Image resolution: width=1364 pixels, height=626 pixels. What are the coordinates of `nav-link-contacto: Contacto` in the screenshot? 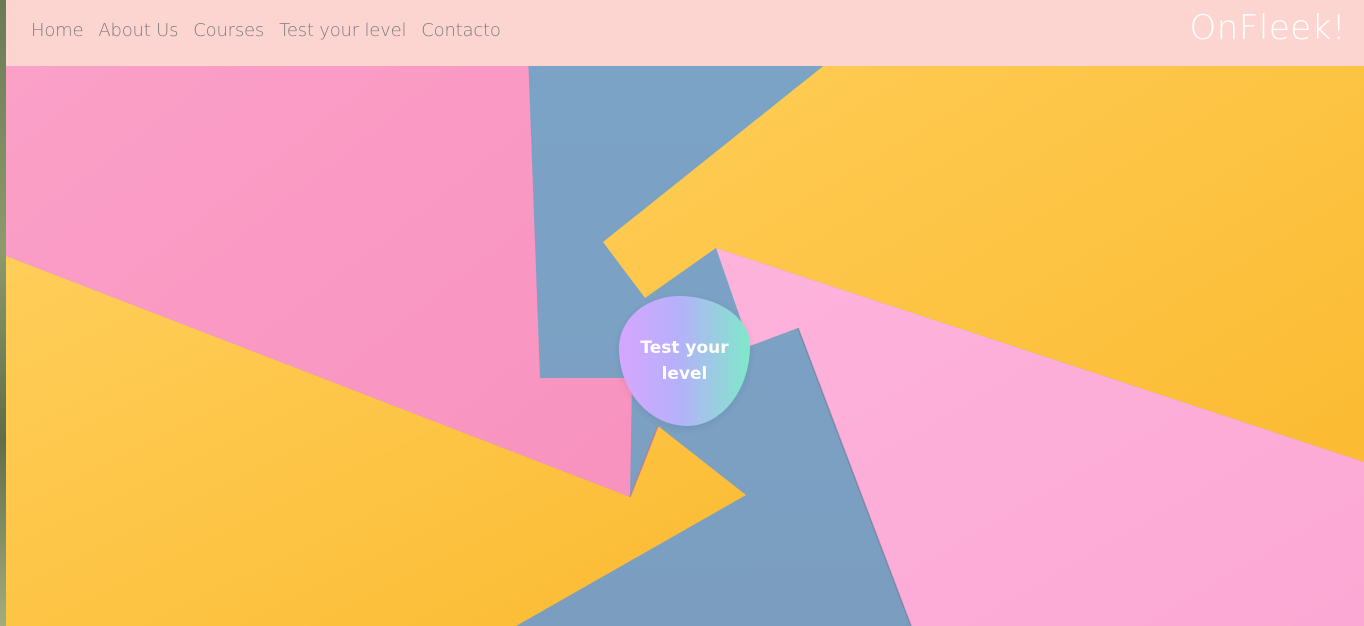 It's located at (461, 30).